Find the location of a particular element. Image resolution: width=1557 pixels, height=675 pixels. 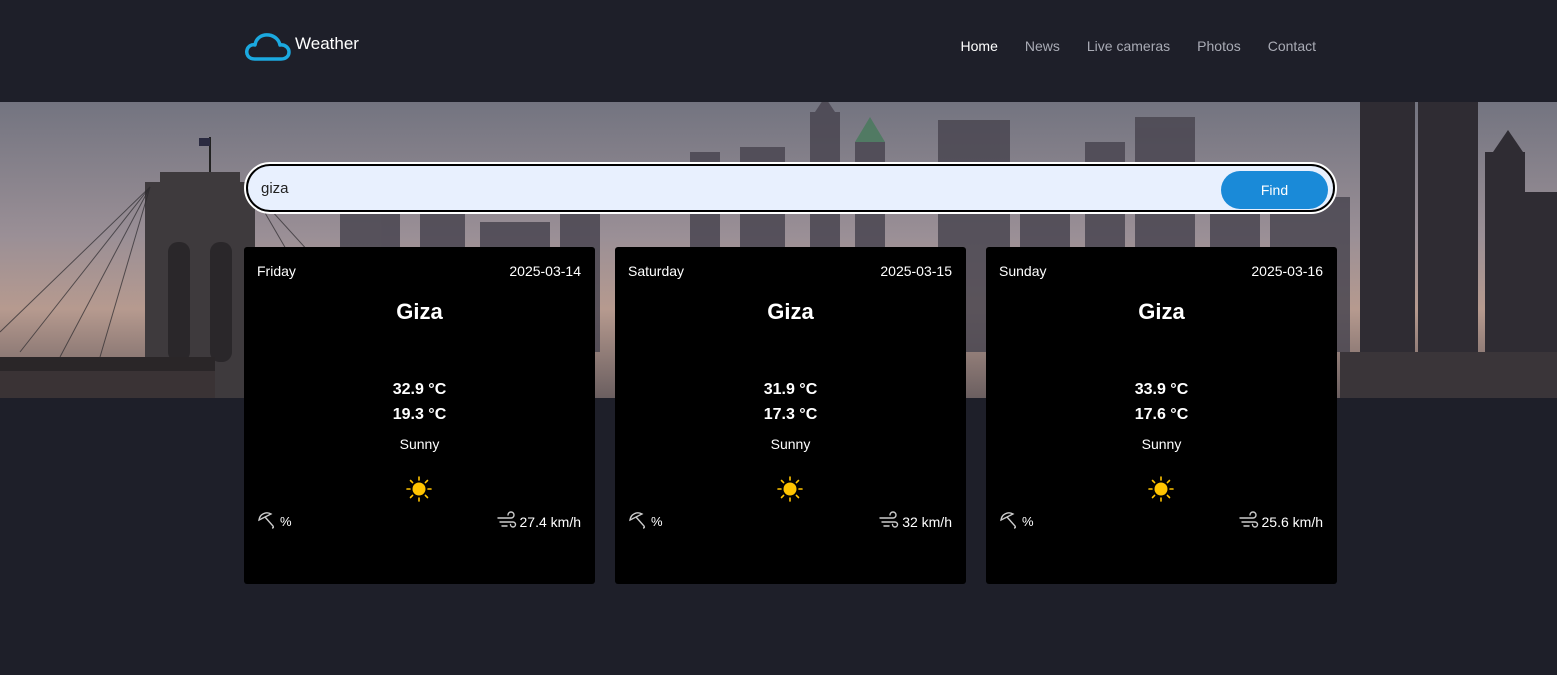

wind-value: 25.6 km/h is located at coordinates (1292, 521).